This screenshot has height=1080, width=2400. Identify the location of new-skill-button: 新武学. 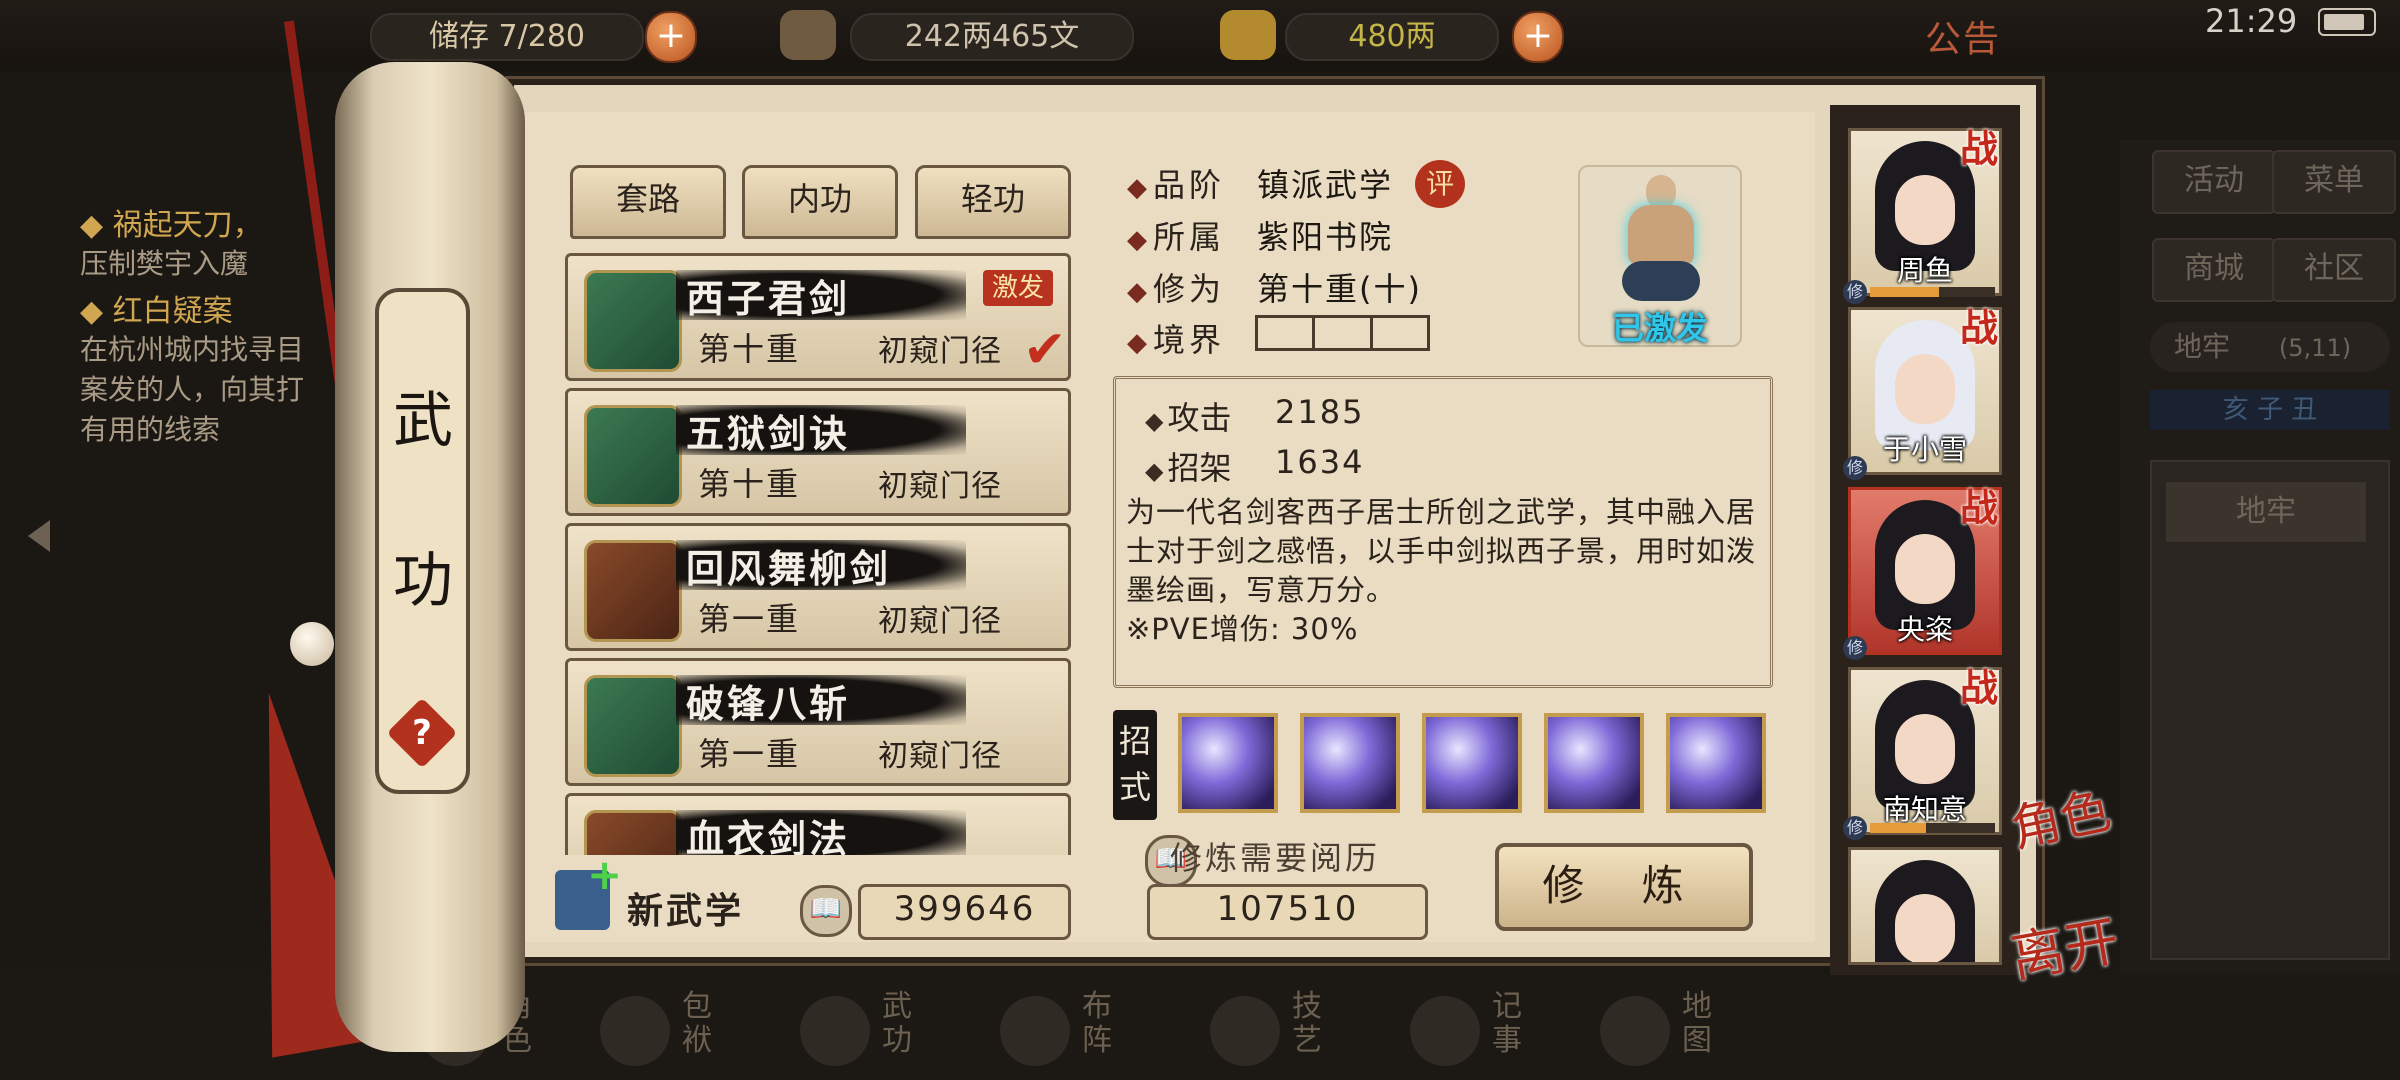
(685, 908).